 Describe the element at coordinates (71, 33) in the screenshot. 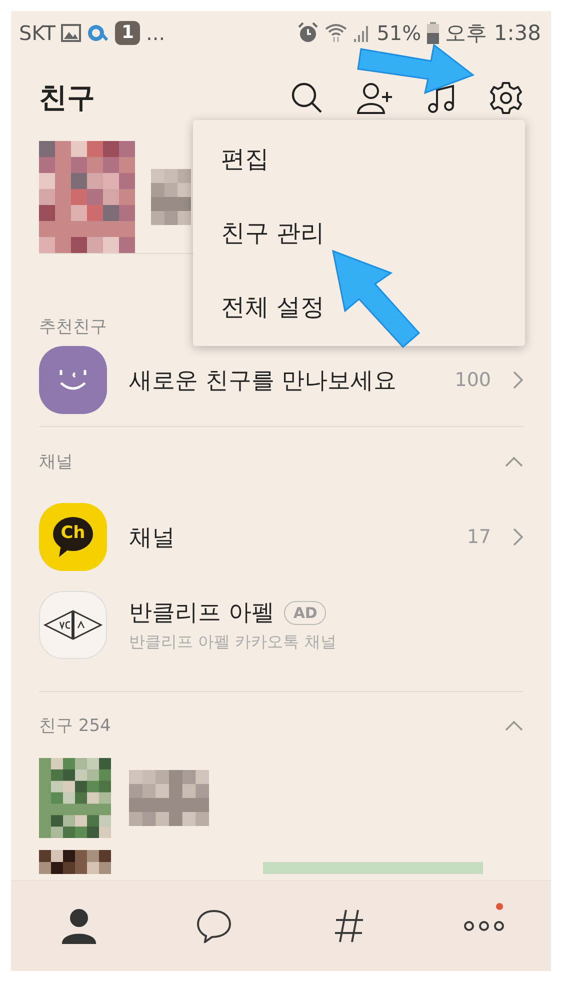

I see `image-icon` at that location.